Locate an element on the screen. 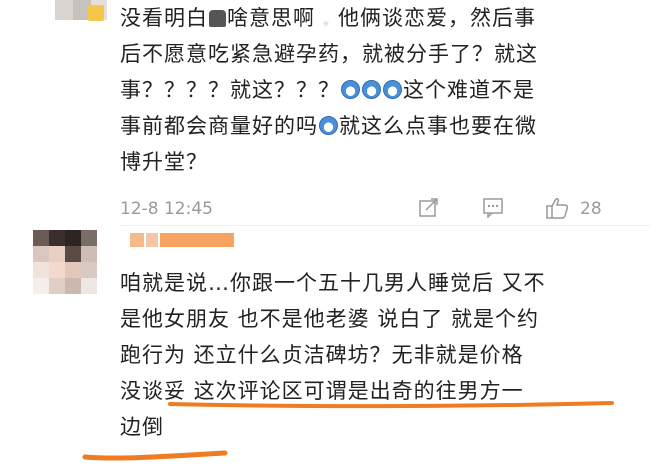 This screenshot has height=467, width=650. text-segment: 没看明白 is located at coordinates (164, 18).